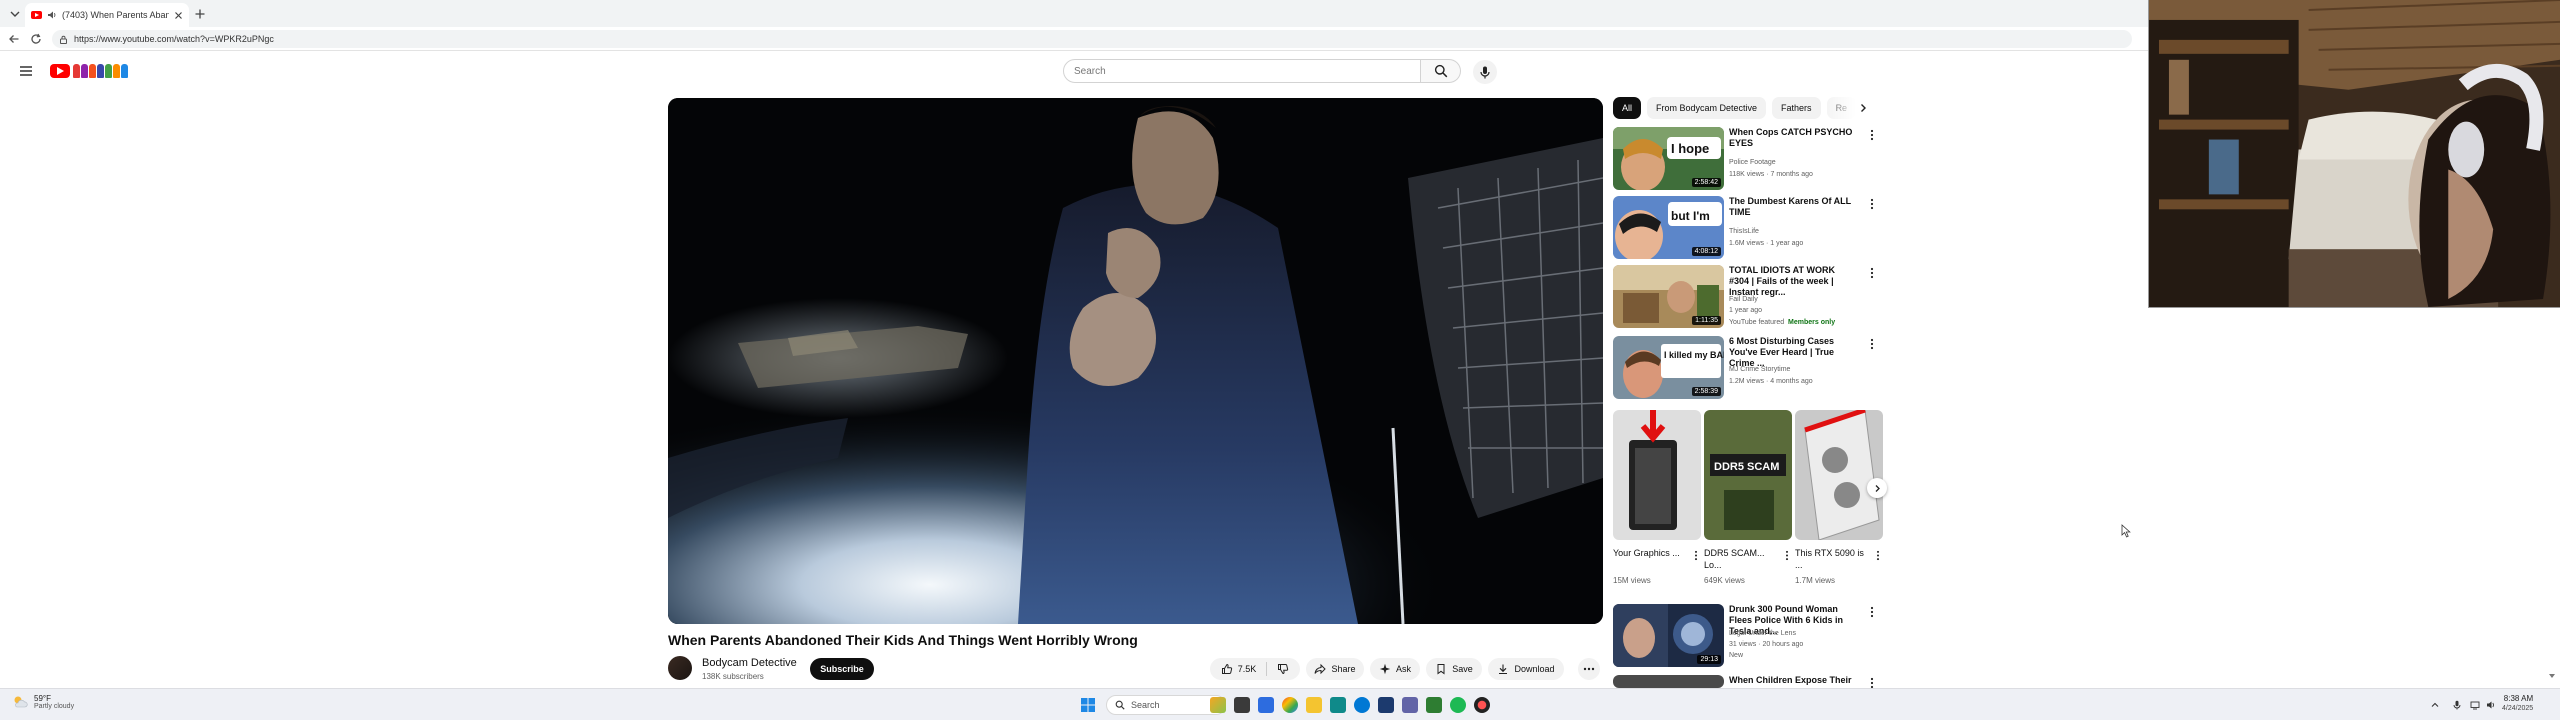 The height and width of the screenshot is (720, 2560). What do you see at coordinates (1526, 669) in the screenshot?
I see `download-button: Download` at bounding box center [1526, 669].